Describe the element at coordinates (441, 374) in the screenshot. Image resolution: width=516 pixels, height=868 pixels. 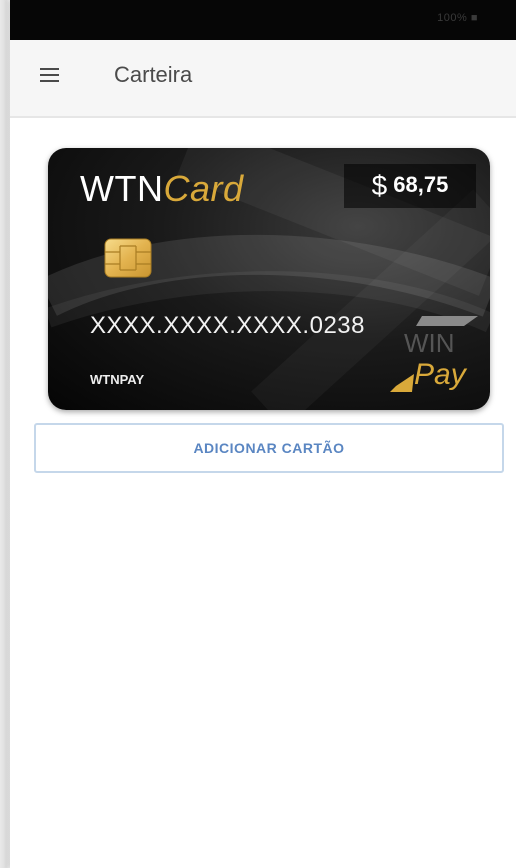
I see `logo-bottom-text: Pay` at that location.